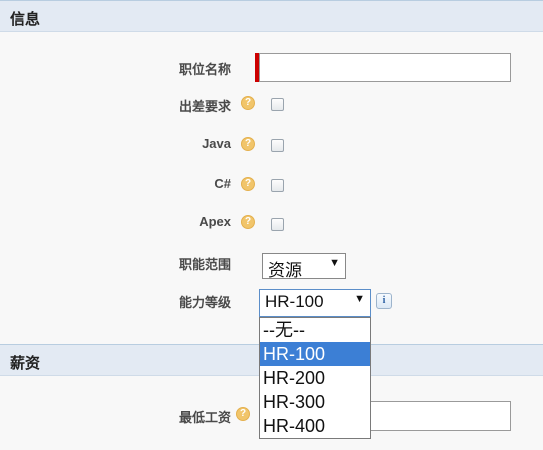 The height and width of the screenshot is (450, 543). Describe the element at coordinates (25, 19) in the screenshot. I see `info-section-title: 信息` at that location.